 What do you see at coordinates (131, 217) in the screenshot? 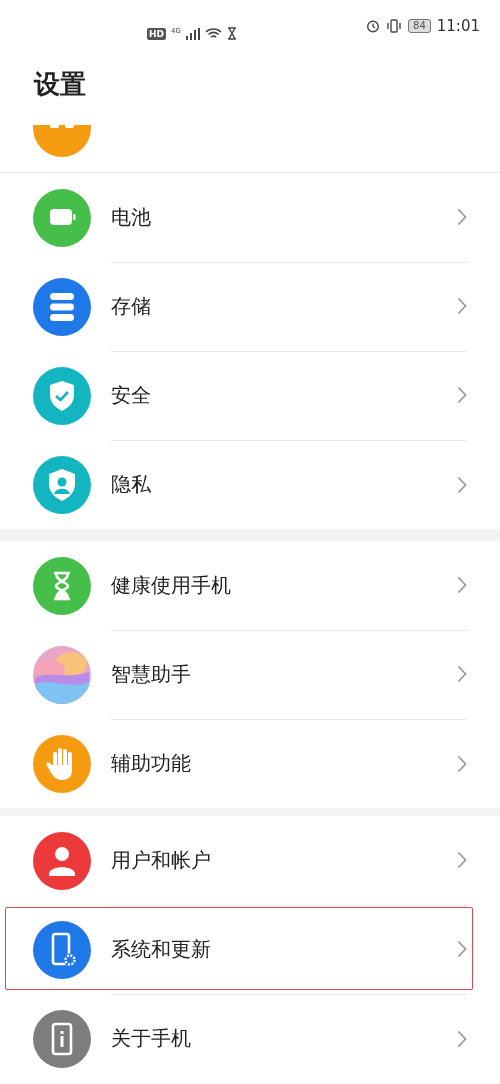
I see `settings-label: 电池` at bounding box center [131, 217].